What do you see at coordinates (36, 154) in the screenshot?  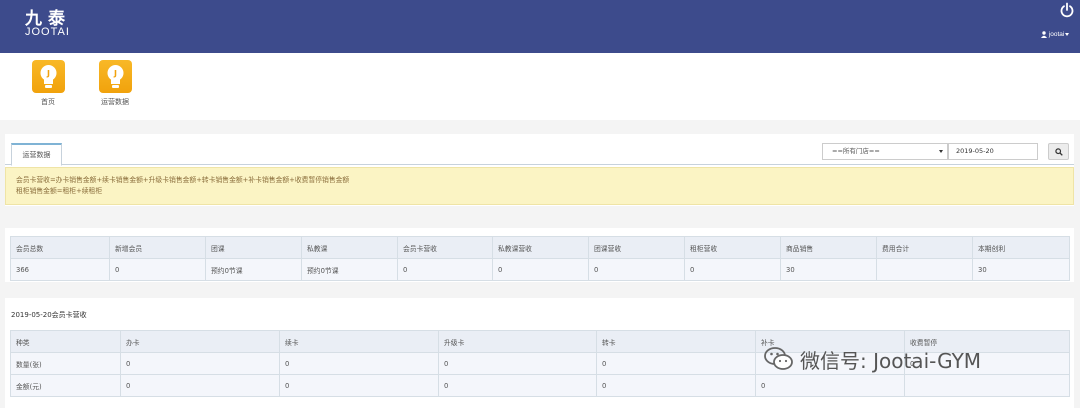 I see `tab-operations-data: 运营数据` at bounding box center [36, 154].